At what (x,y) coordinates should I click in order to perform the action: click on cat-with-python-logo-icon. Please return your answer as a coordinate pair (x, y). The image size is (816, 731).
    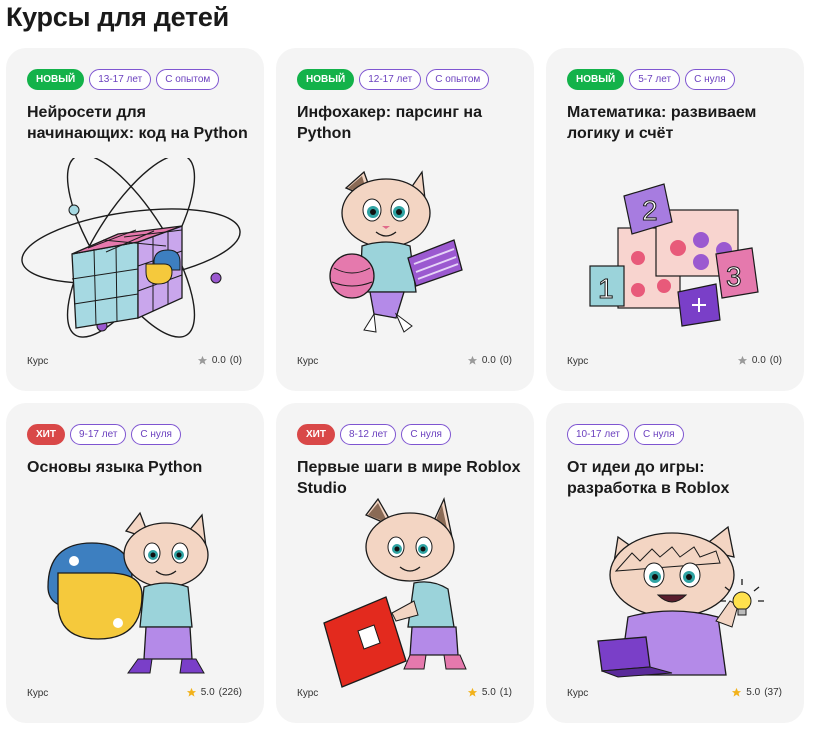
    Looking at the image, I should click on (135, 591).